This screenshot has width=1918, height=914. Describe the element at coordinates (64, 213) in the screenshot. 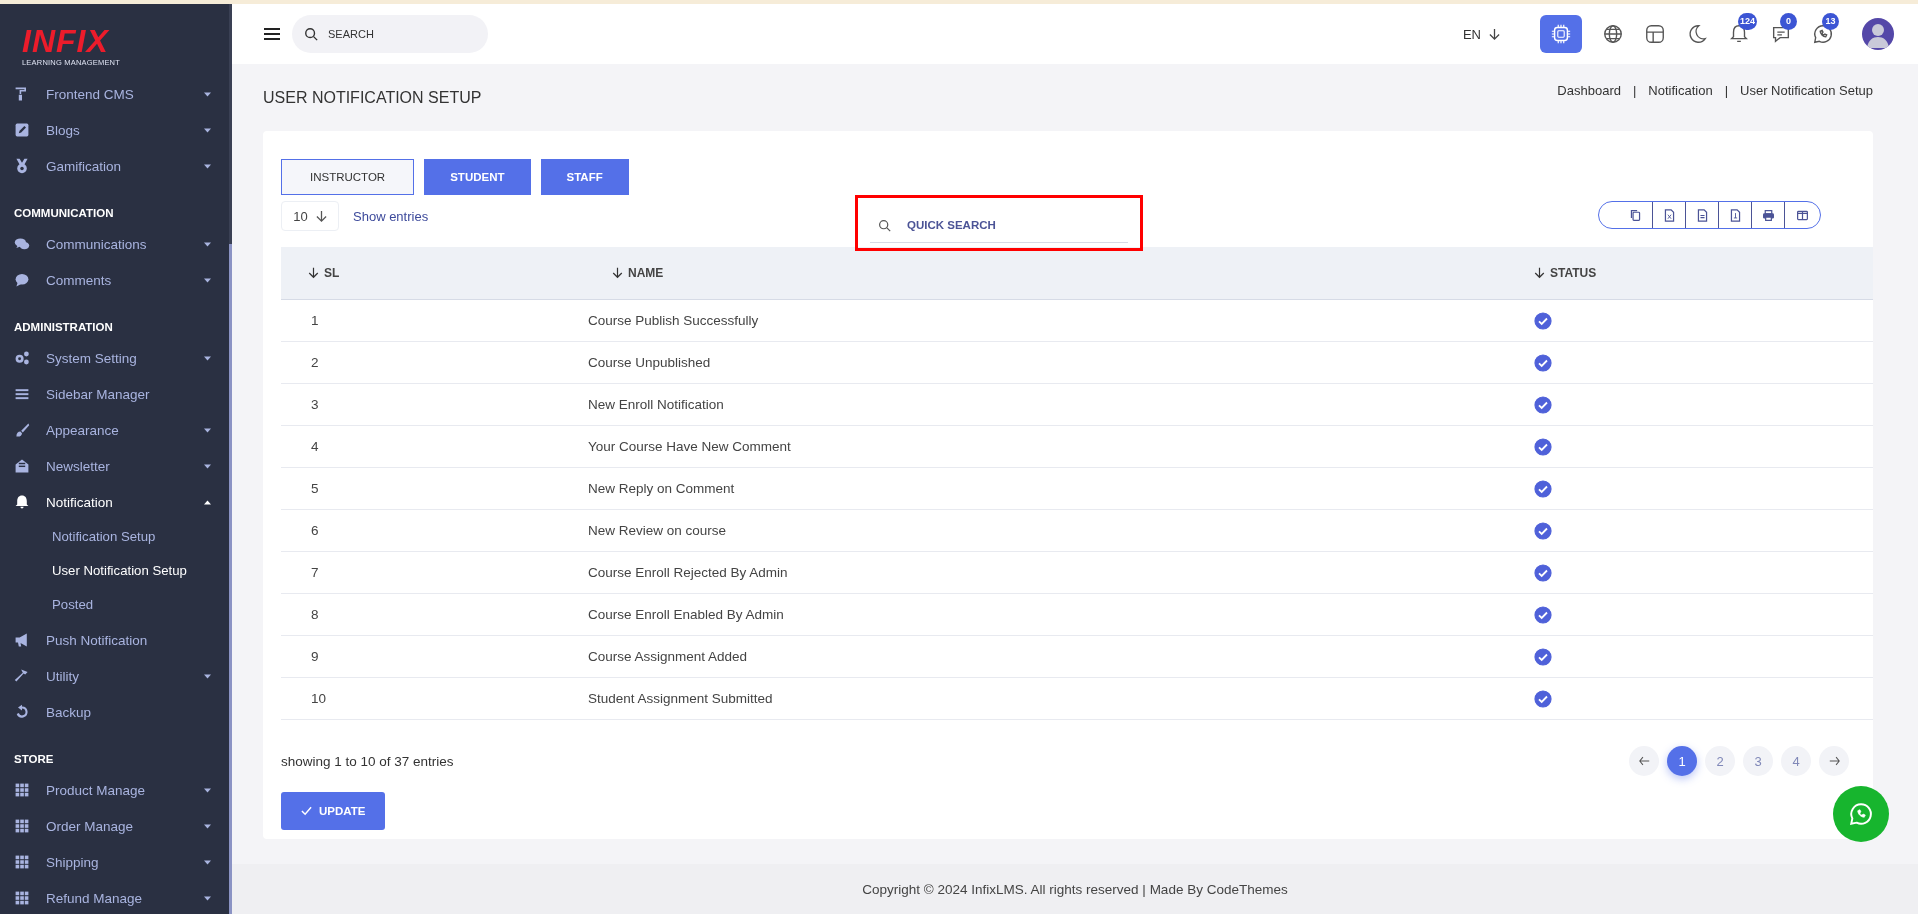

I see `section-heading: COMMUNICATION` at that location.